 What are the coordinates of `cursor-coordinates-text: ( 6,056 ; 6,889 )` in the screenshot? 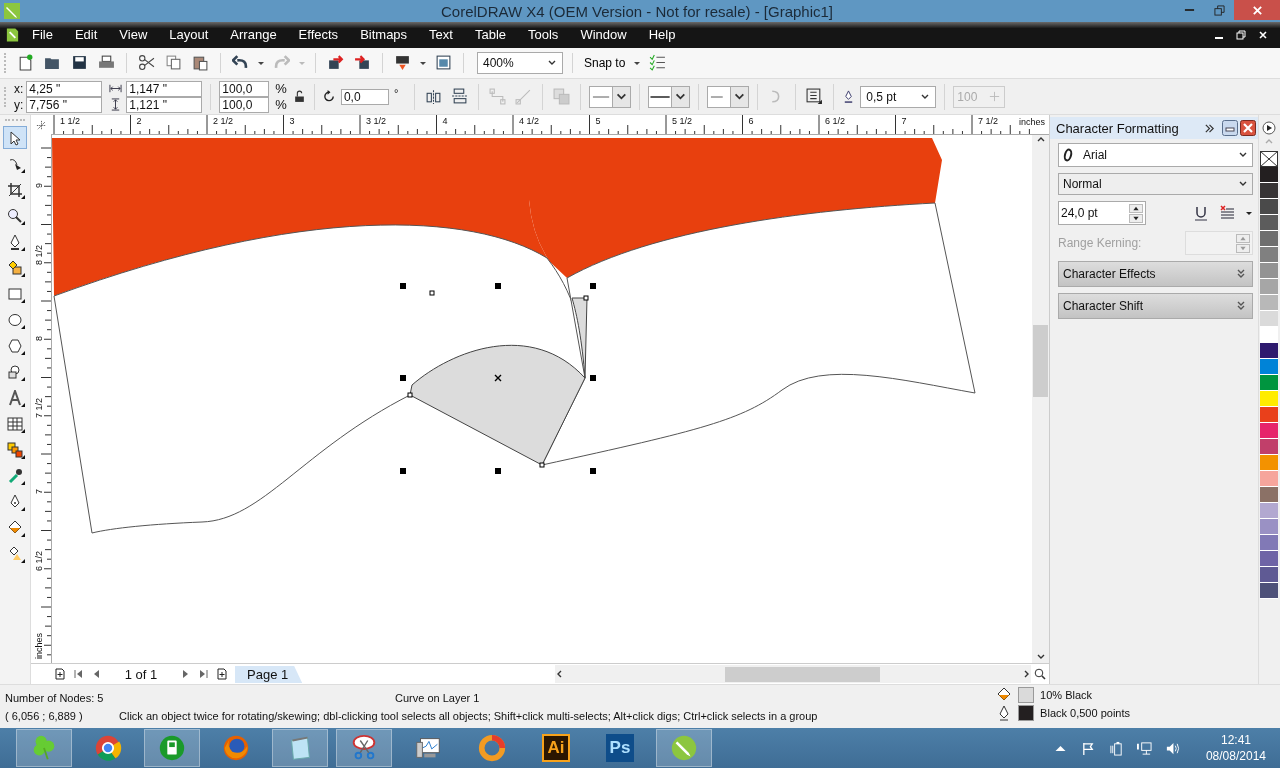 It's located at (44, 715).